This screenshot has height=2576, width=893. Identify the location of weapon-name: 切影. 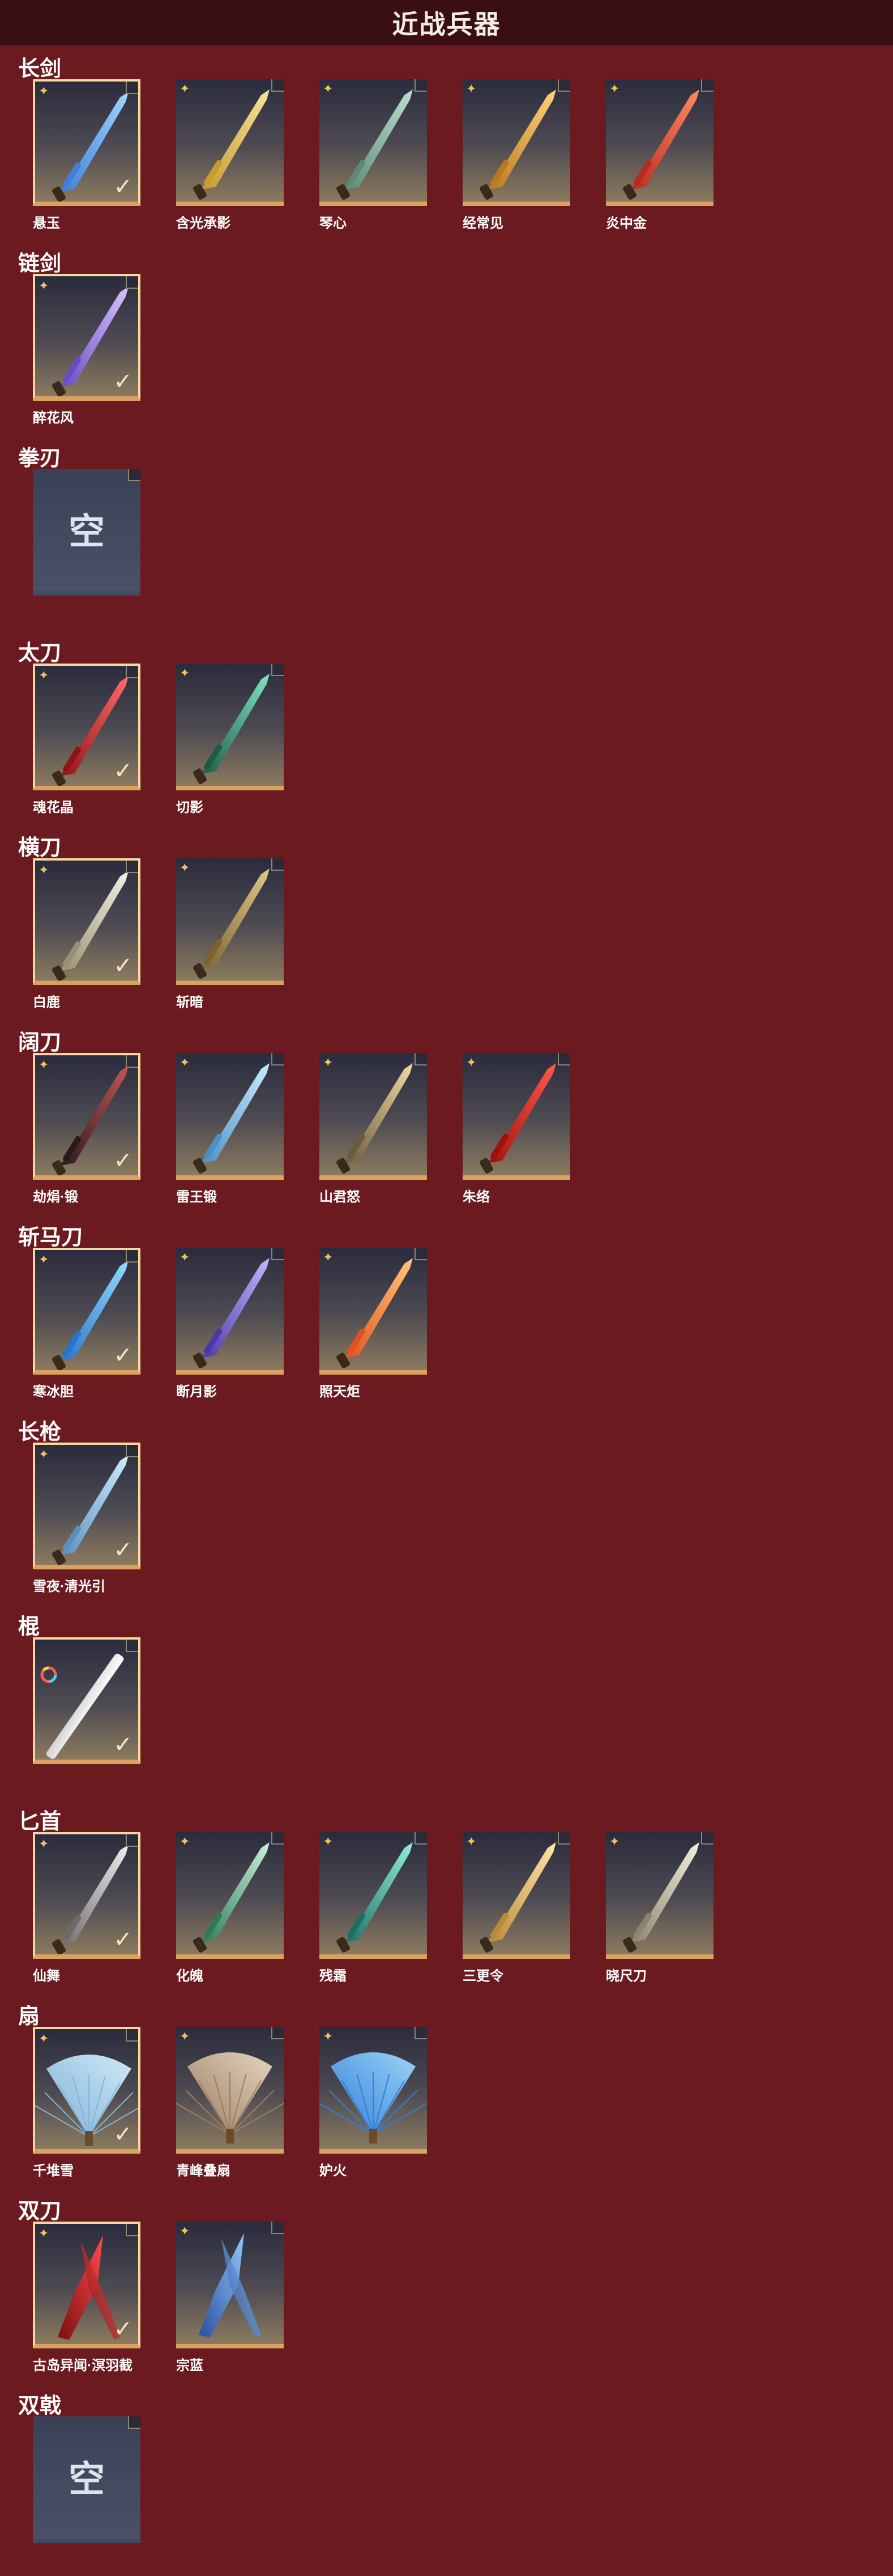
(190, 807).